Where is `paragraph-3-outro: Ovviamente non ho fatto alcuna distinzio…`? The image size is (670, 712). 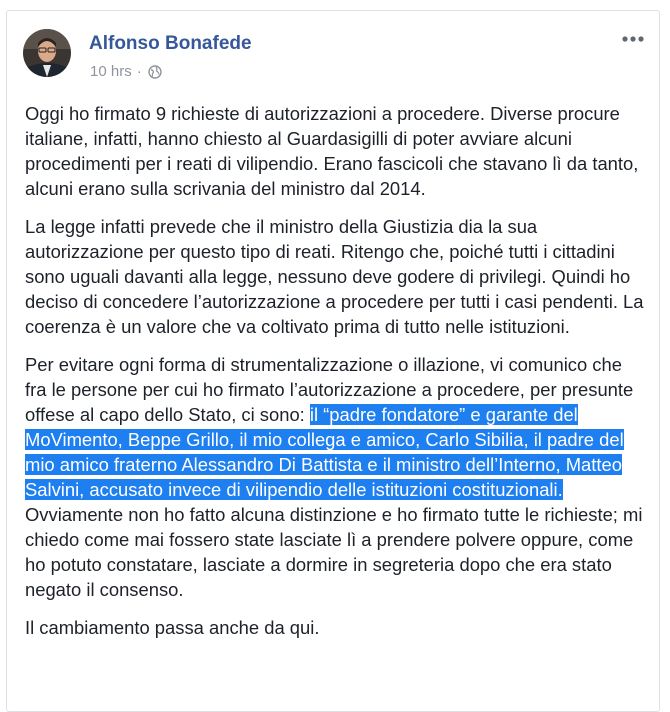 paragraph-3-outro: Ovviamente non ho fatto alcuna distinzio… is located at coordinates (334, 552).